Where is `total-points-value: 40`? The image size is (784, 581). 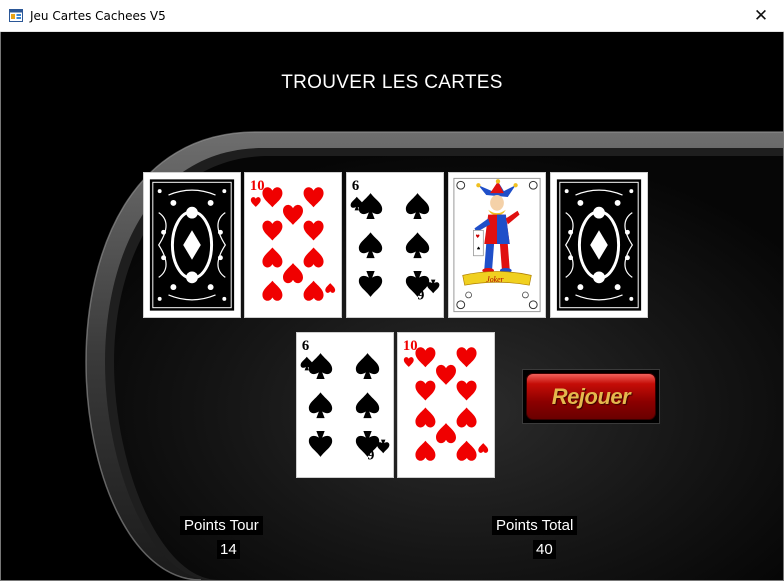 total-points-value: 40 is located at coordinates (544, 549).